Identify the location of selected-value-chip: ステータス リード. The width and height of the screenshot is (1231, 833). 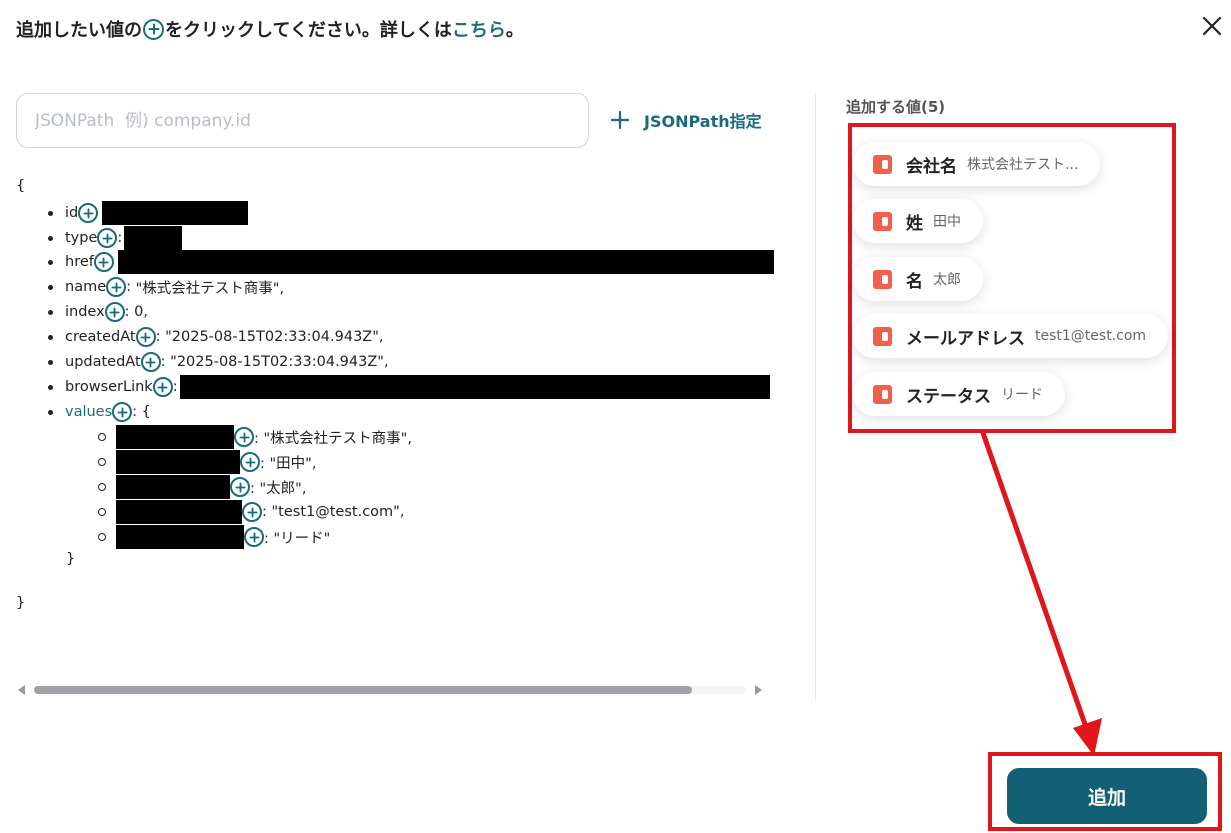
(959, 394).